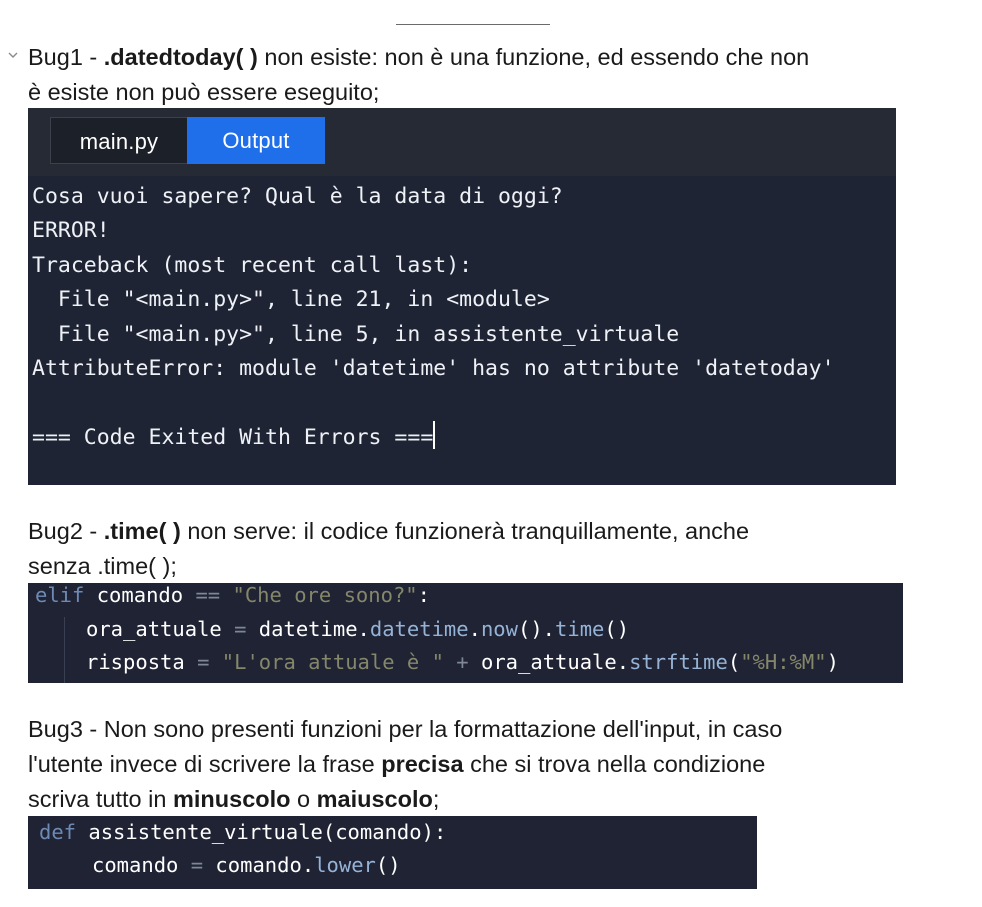 The image size is (982, 907). Describe the element at coordinates (204, 92) in the screenshot. I see `bug1-line-2: è esiste non può essere eseguito;` at that location.